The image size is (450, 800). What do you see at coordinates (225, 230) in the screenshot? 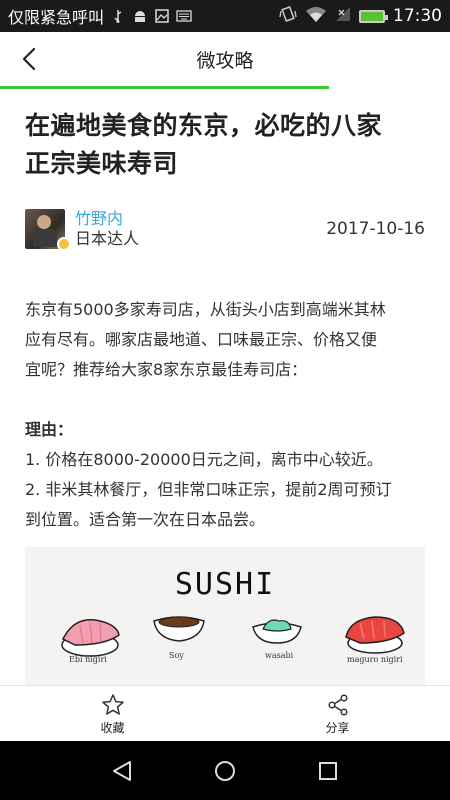
I see `author-row: 竹野内 日本达人 2017-10-16` at bounding box center [225, 230].